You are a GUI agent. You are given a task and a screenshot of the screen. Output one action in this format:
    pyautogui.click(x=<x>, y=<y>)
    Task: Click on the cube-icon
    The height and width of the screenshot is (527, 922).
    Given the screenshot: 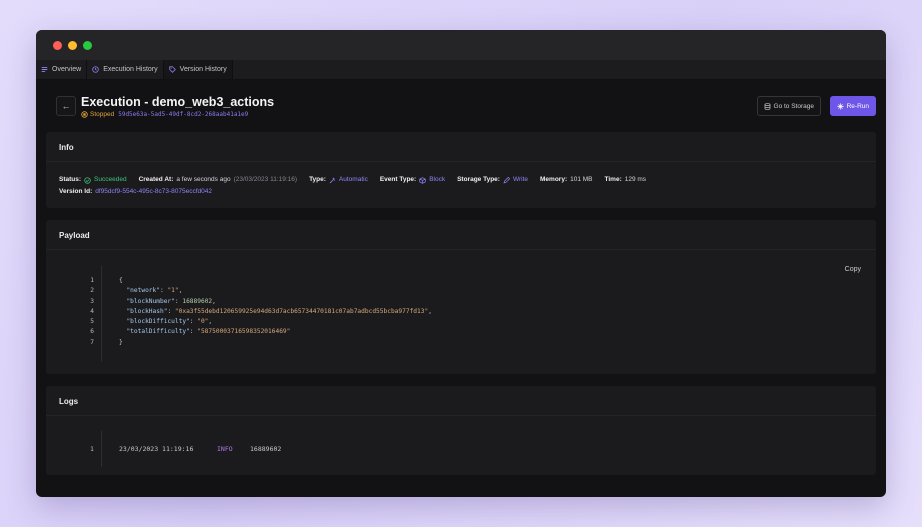 What is the action you would take?
    pyautogui.click(x=422, y=180)
    